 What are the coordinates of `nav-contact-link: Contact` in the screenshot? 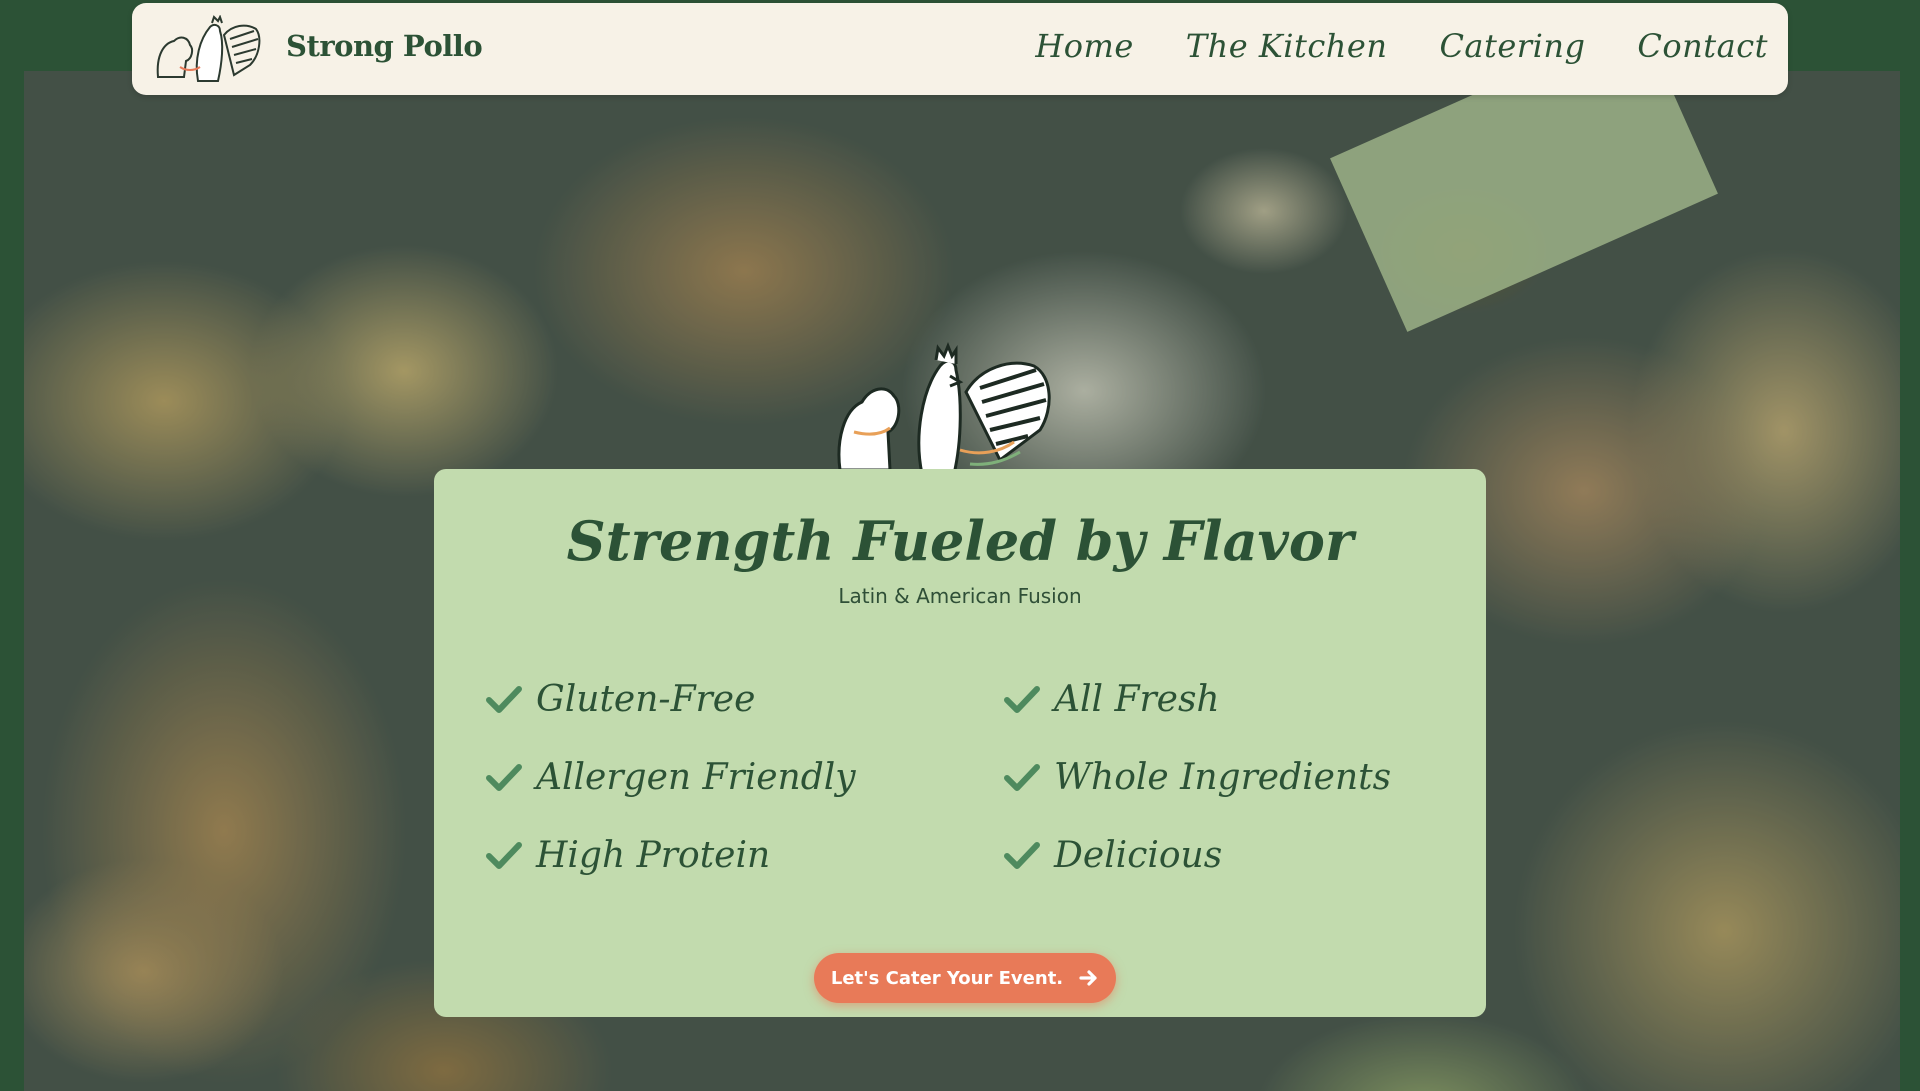 It's located at (1702, 46).